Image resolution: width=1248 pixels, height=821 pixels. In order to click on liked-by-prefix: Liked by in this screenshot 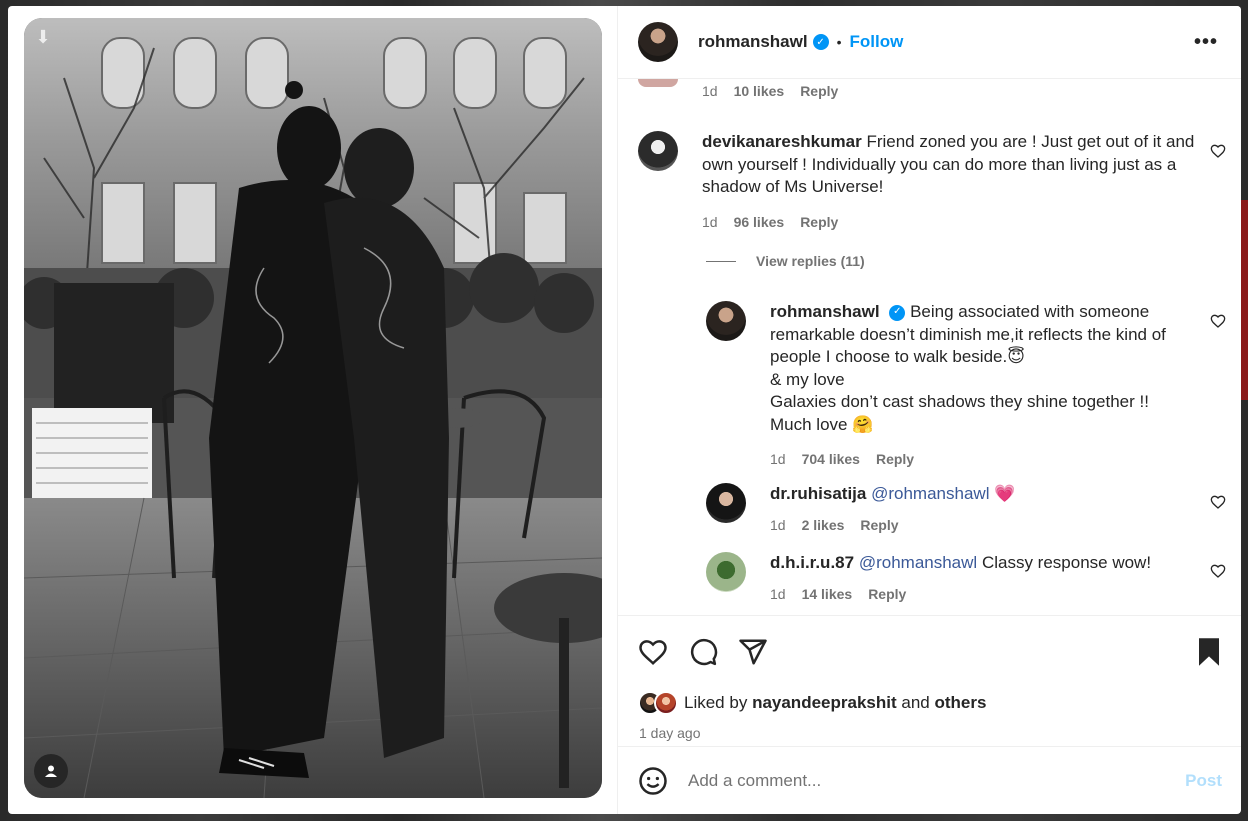, I will do `click(716, 702)`.